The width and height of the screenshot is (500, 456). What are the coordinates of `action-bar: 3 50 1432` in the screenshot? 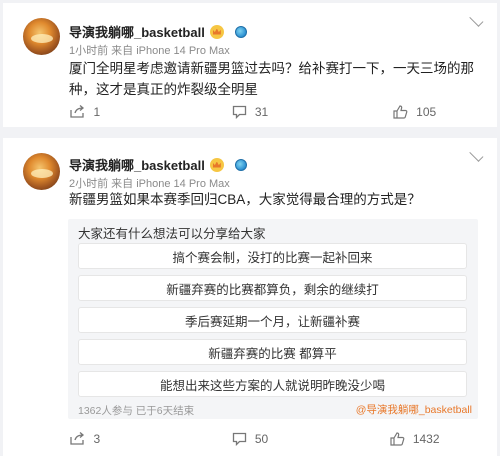 It's located at (250, 439).